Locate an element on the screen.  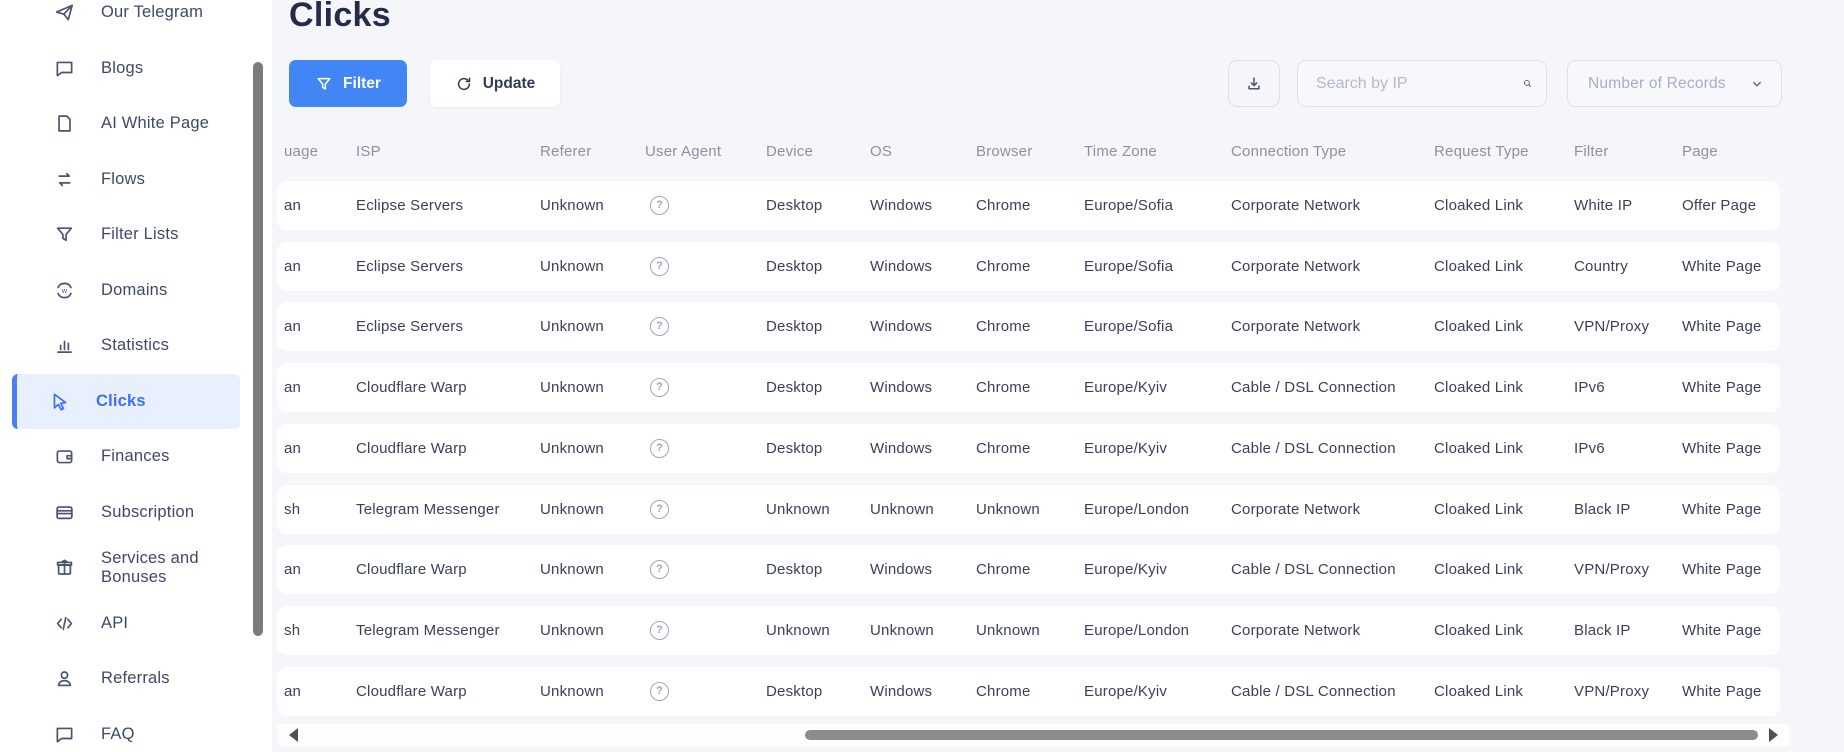
sidebar-item-flows: Flows is located at coordinates (126, 180).